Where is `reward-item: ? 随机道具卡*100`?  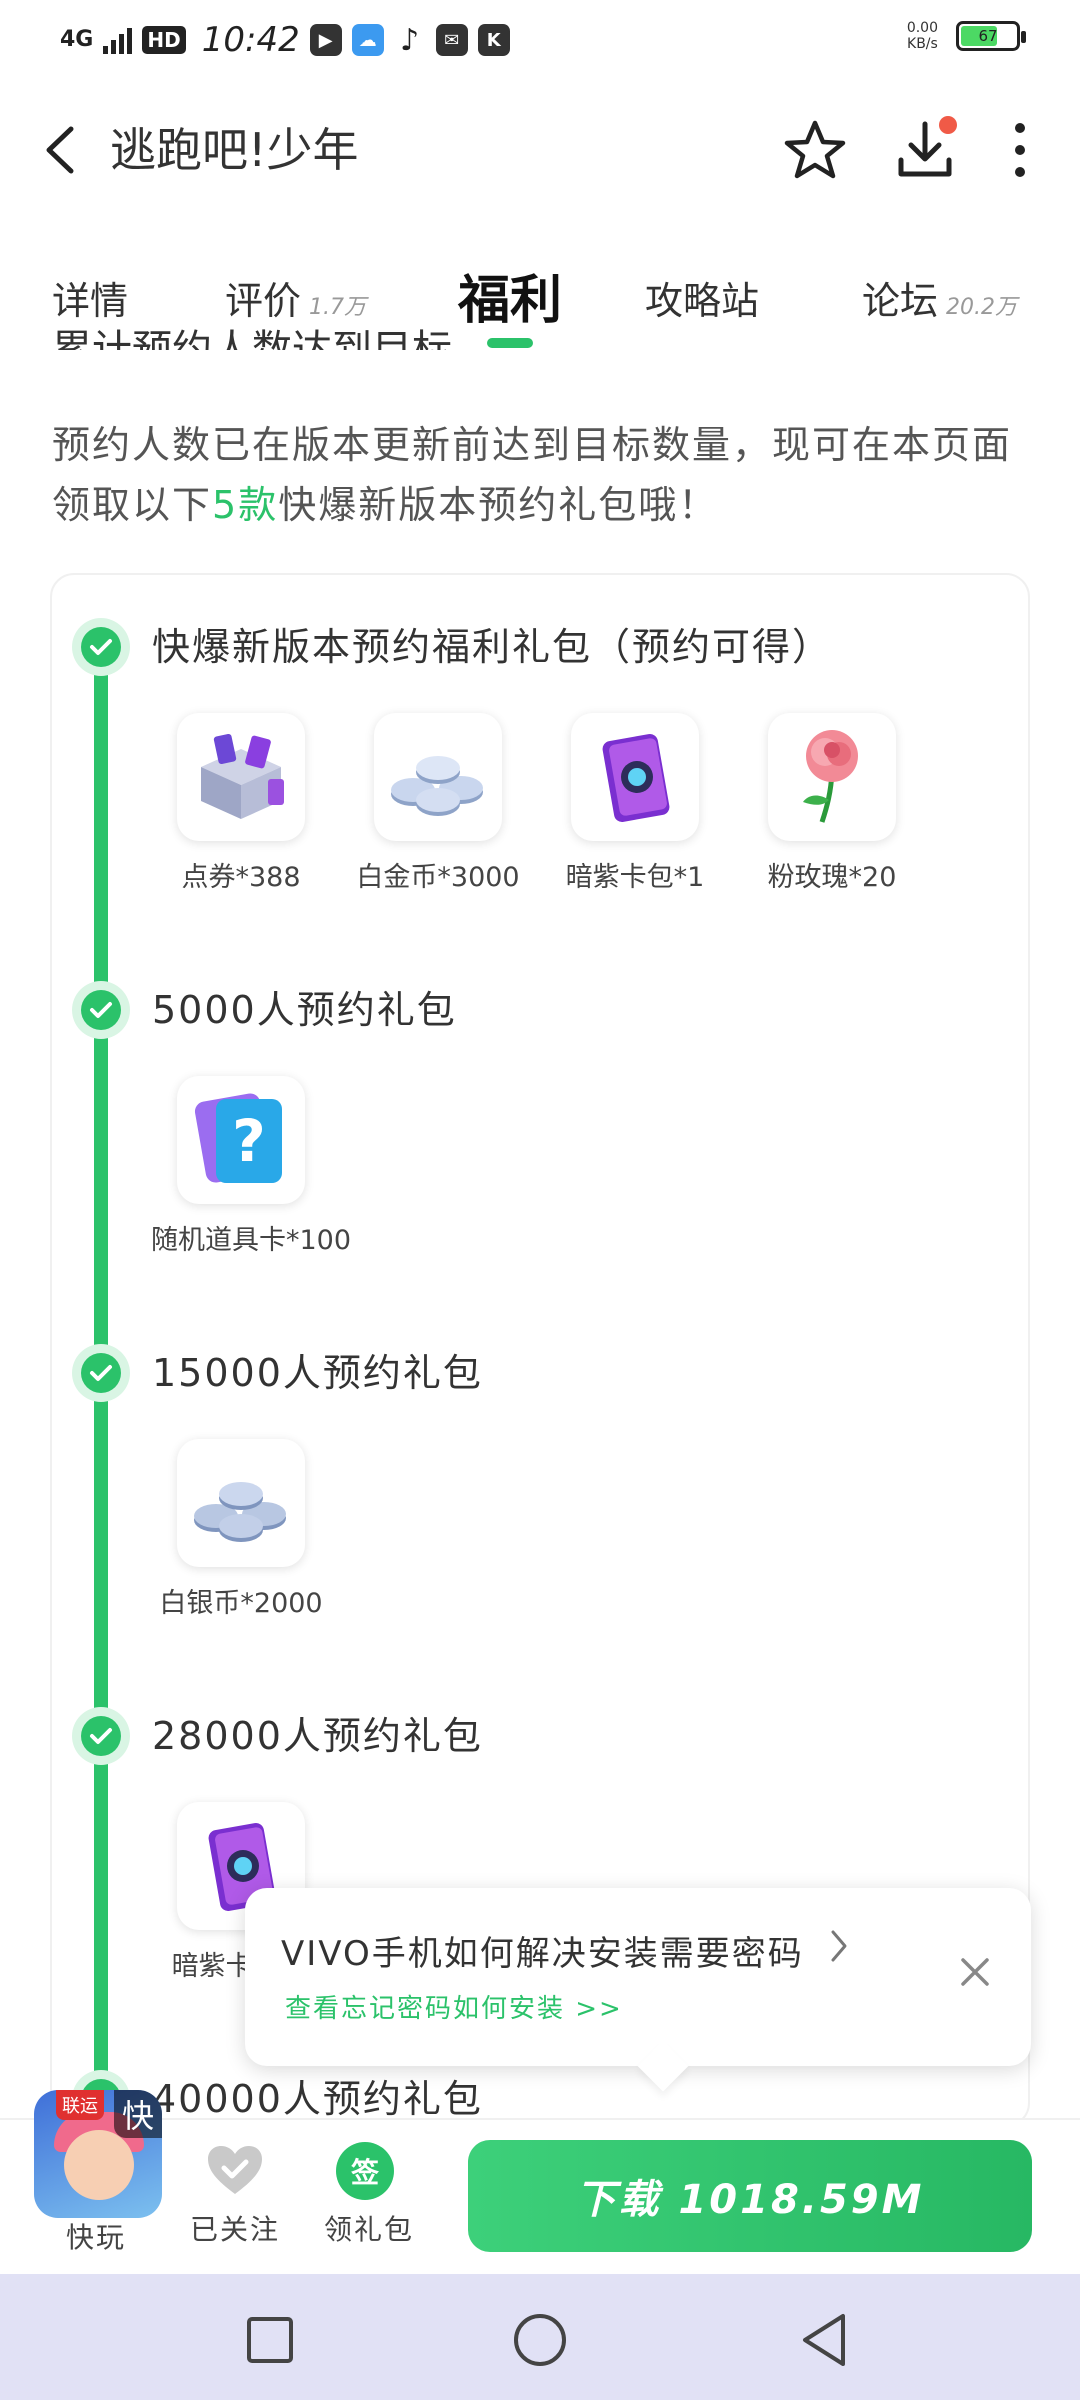
reward-item: ? 随机道具卡*100 is located at coordinates (251, 1166).